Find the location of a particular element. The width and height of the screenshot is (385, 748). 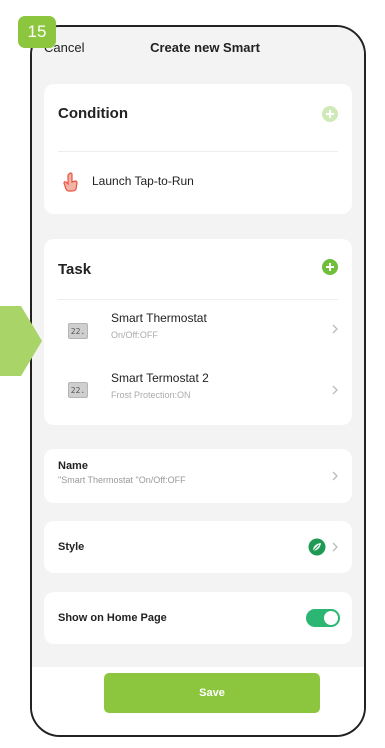

name-label: Name is located at coordinates (73, 466).